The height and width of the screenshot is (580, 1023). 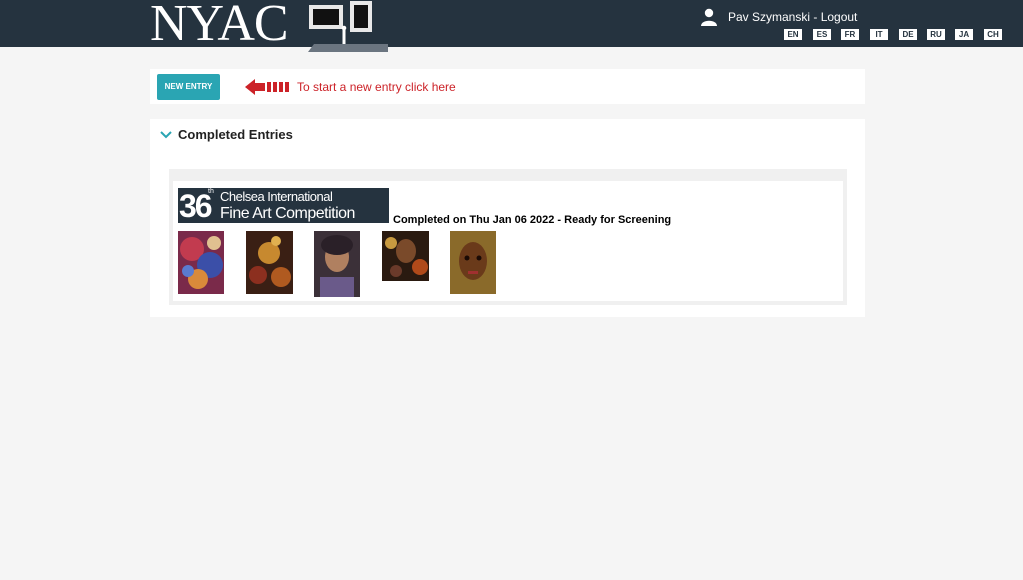 I want to click on new-entry-hint: To start a new entry click here, so click(x=376, y=87).